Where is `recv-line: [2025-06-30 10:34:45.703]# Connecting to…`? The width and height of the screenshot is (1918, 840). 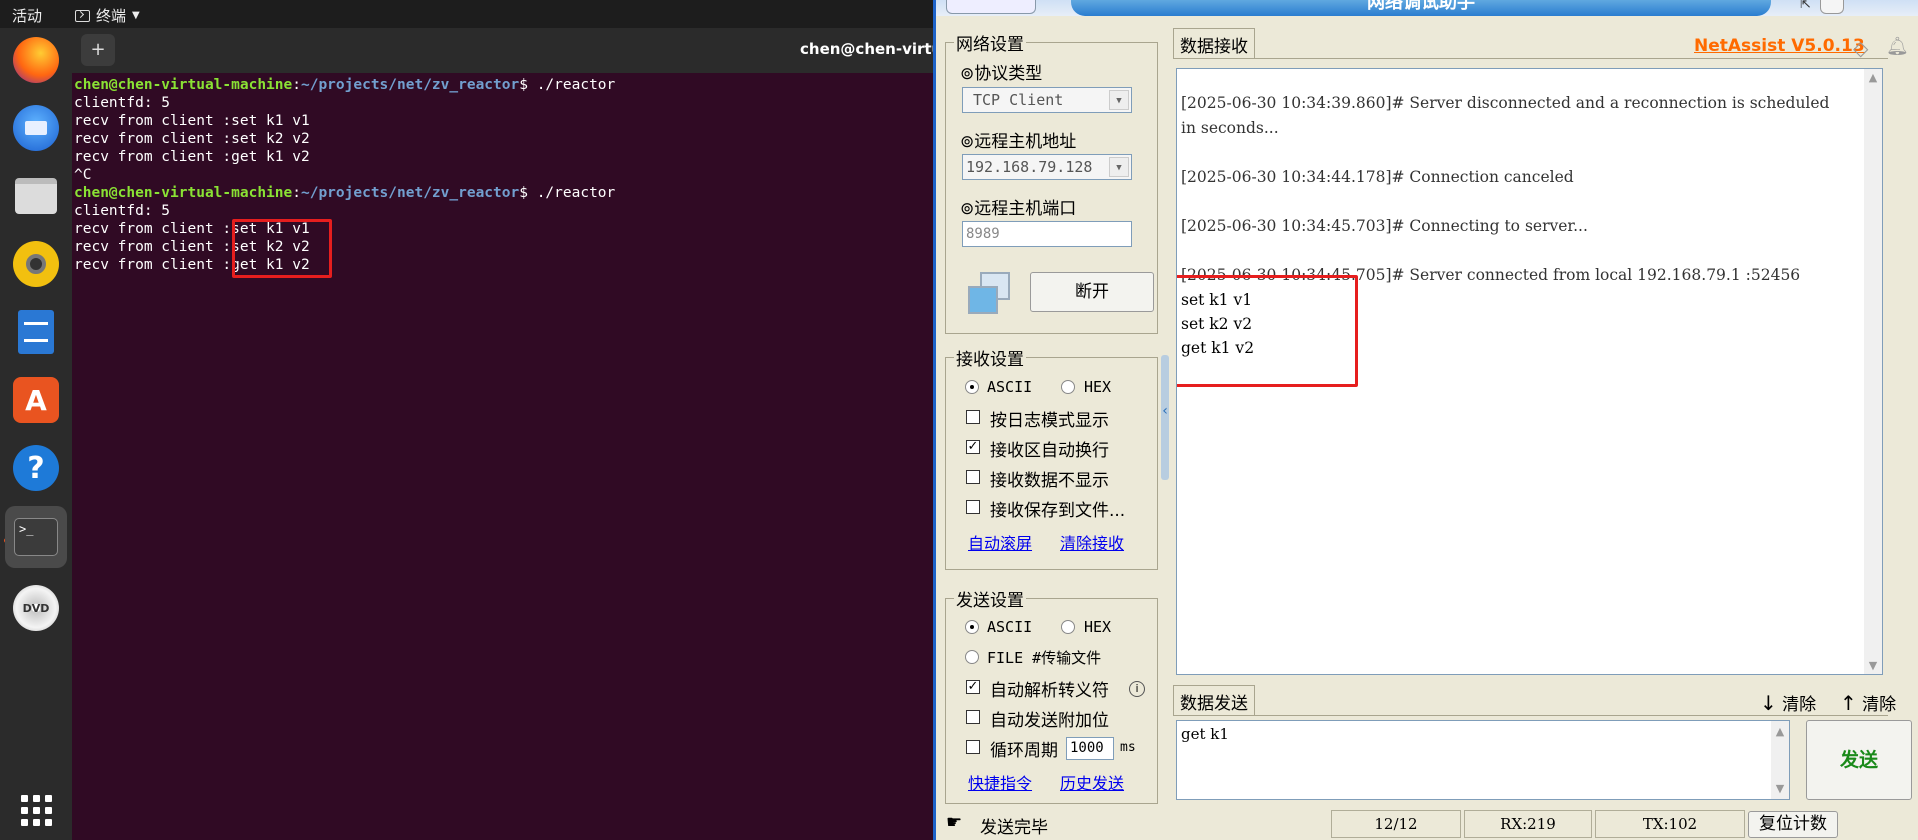 recv-line: [2025-06-30 10:34:45.703]# Connecting to… is located at coordinates (1384, 226).